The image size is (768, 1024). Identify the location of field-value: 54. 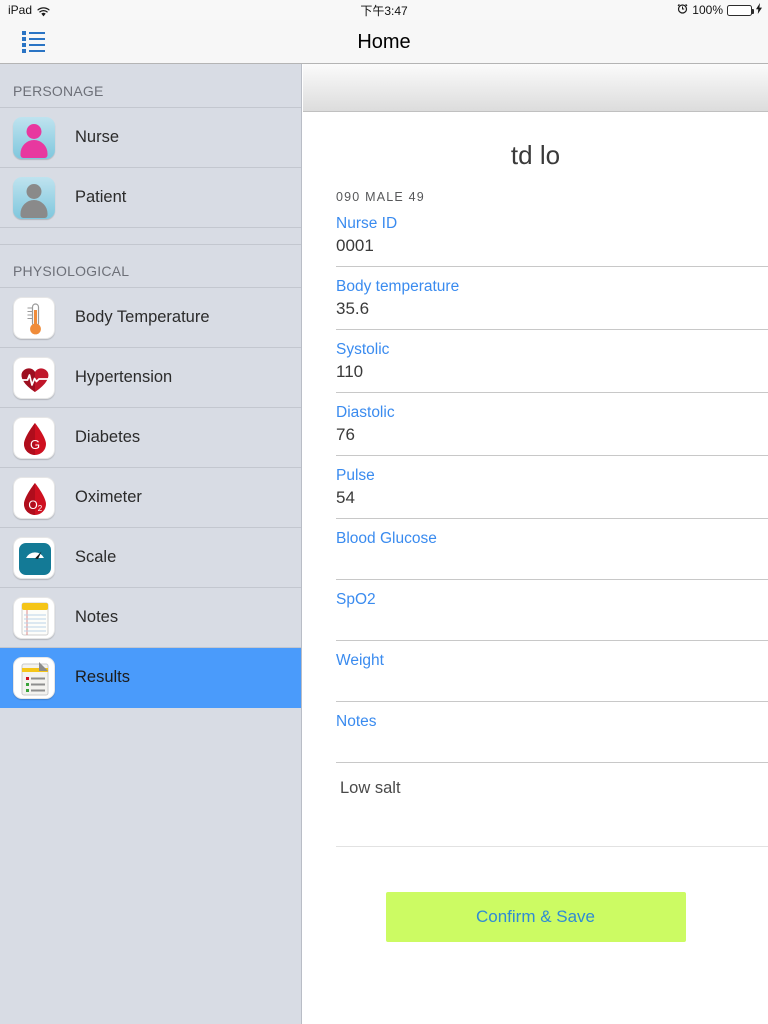
(345, 497).